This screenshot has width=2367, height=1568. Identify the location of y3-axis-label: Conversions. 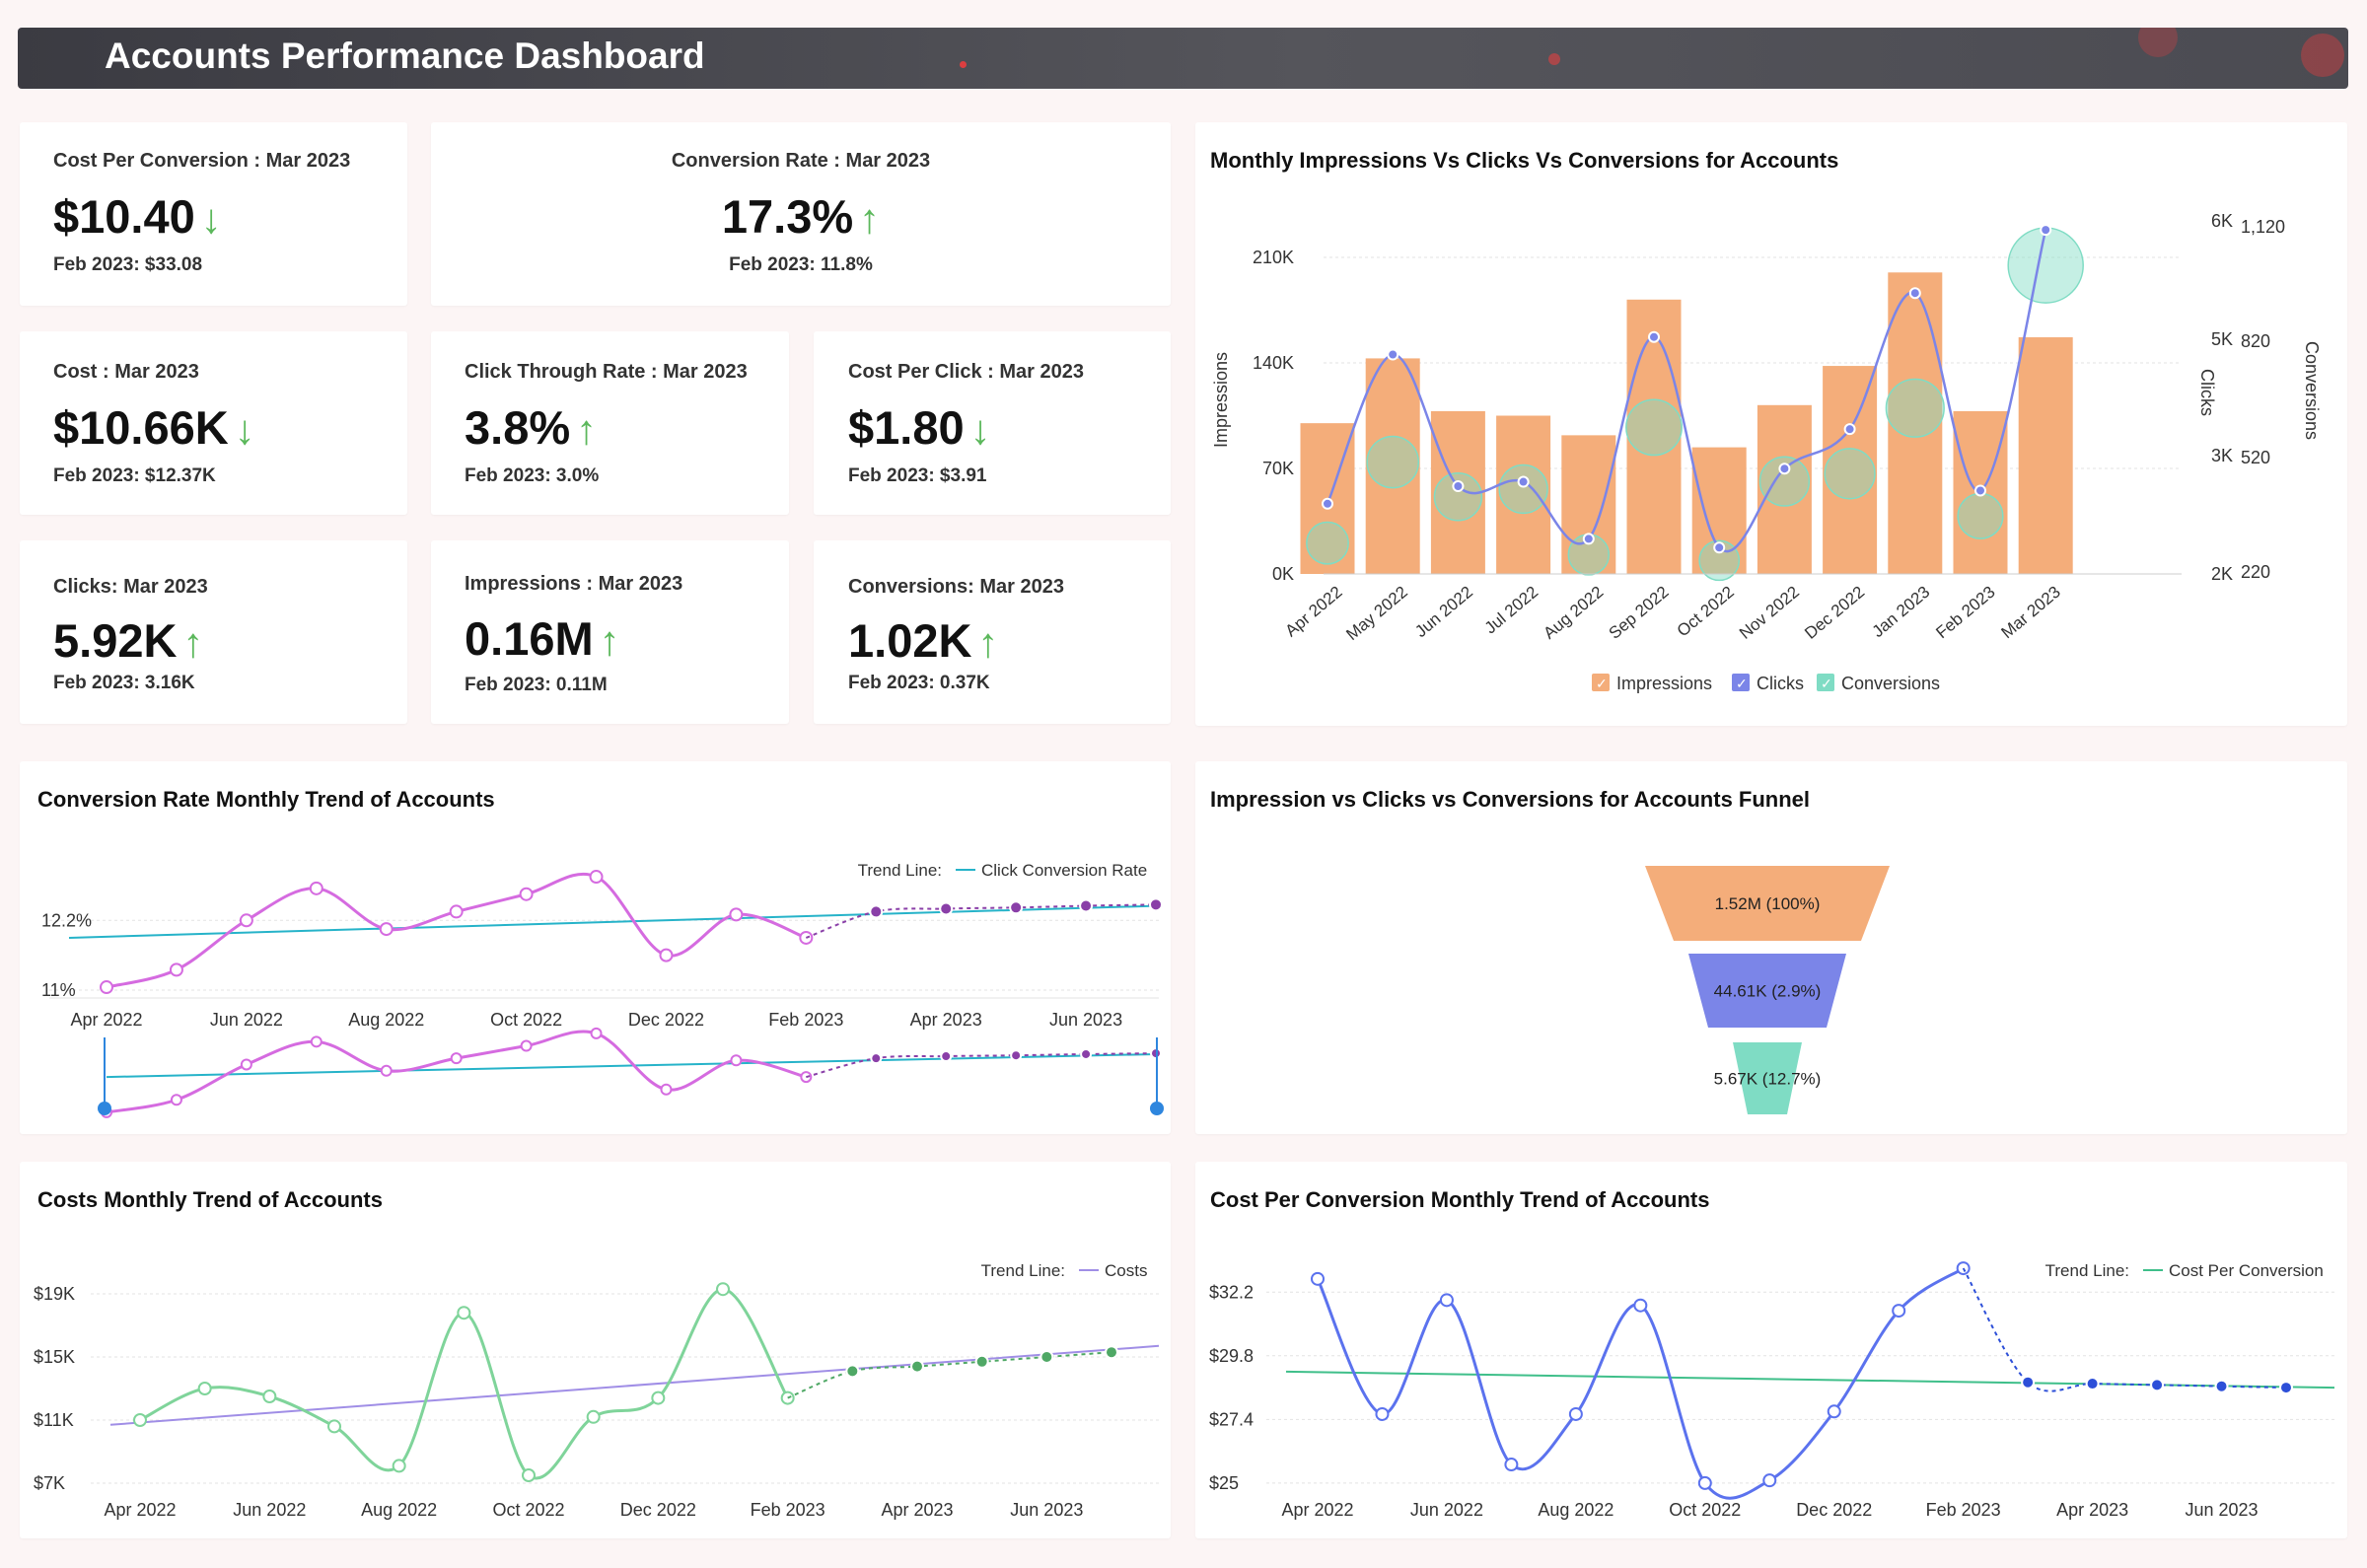
(2312, 390).